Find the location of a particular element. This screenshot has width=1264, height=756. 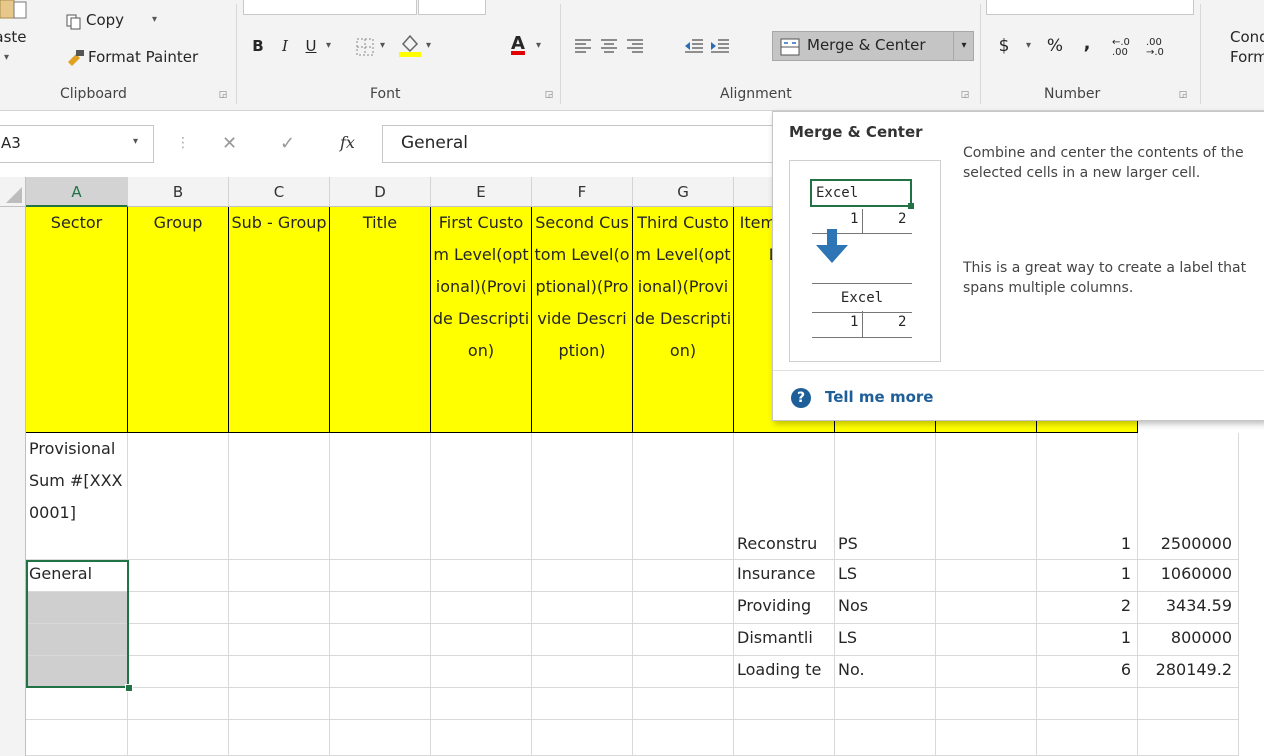

underline-button: U is located at coordinates (311, 46).